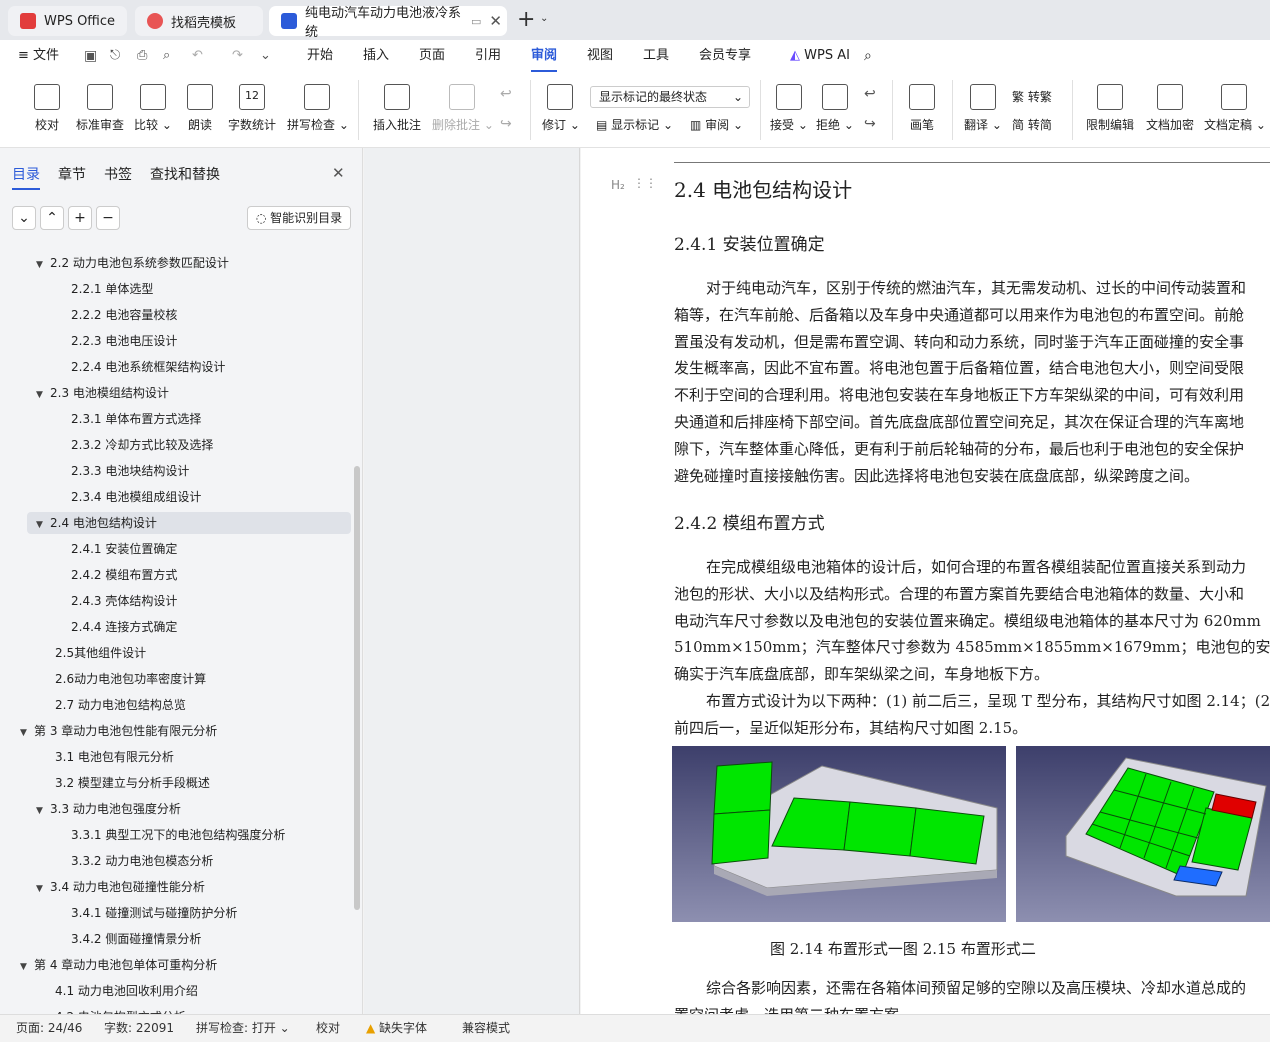 The width and height of the screenshot is (1270, 1042). I want to click on menu-view: 视图, so click(600, 56).